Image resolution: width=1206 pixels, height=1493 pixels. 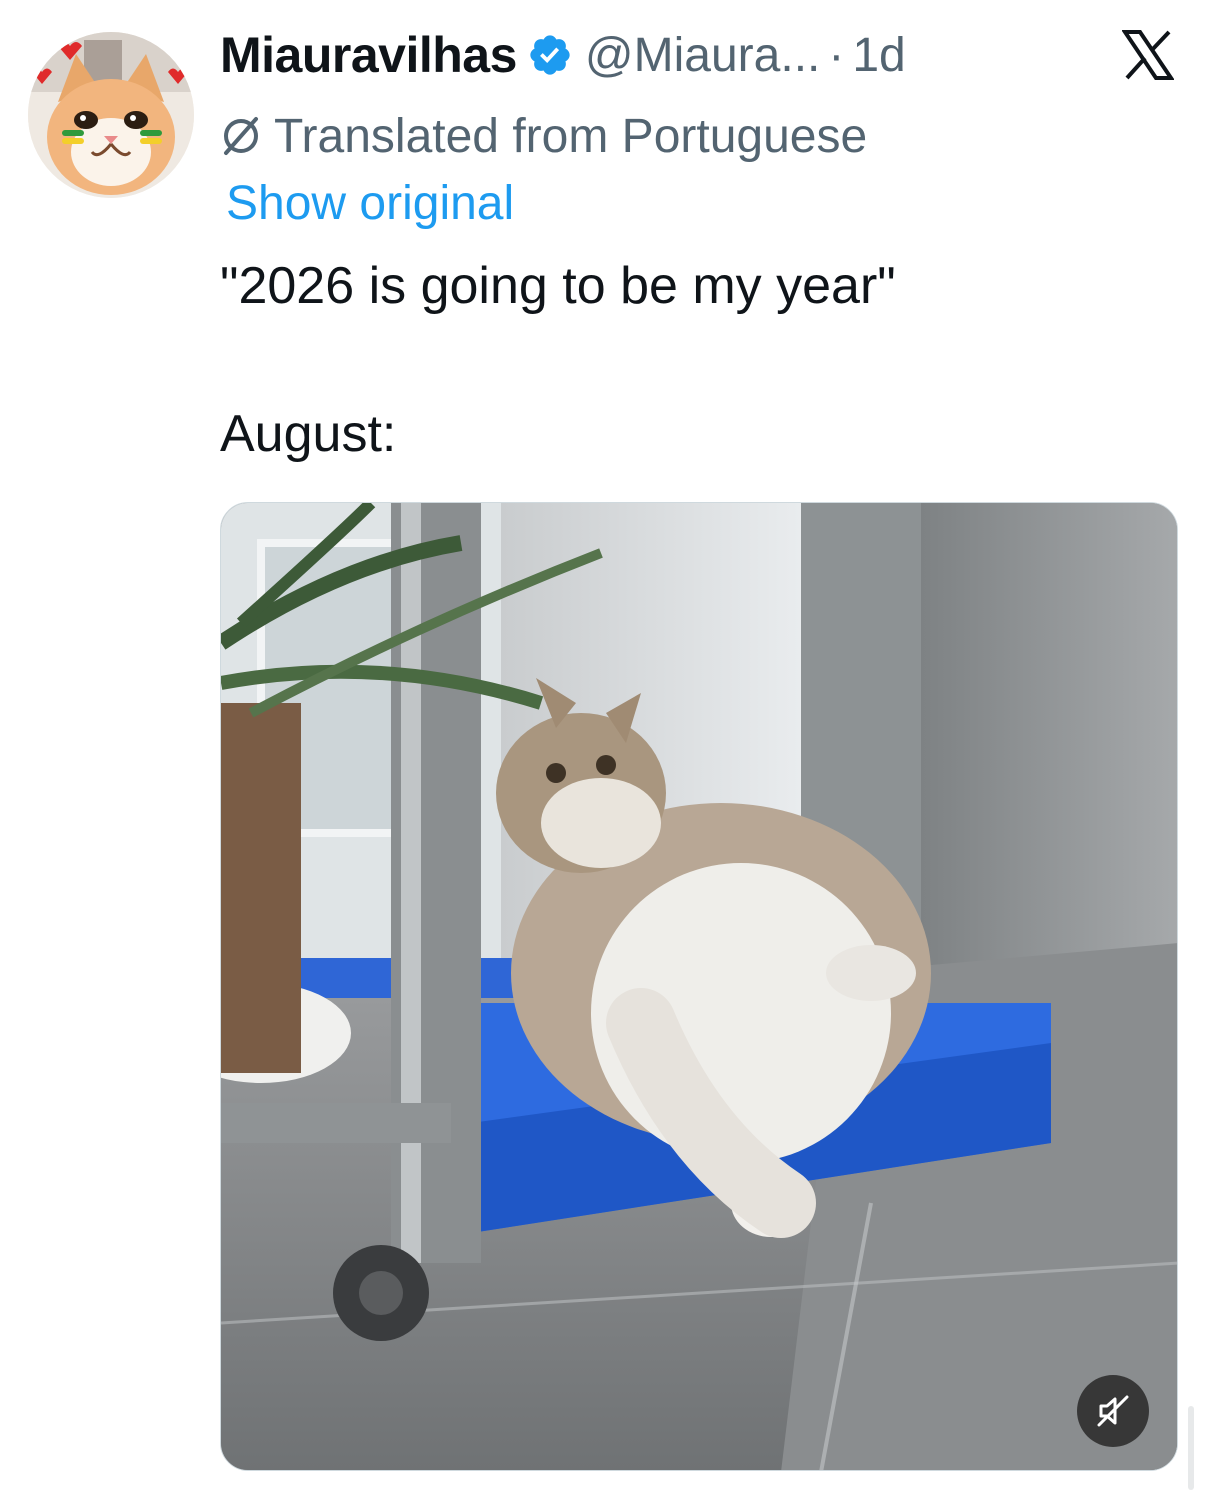 I want to click on post-text-line-2: August:, so click(x=308, y=434).